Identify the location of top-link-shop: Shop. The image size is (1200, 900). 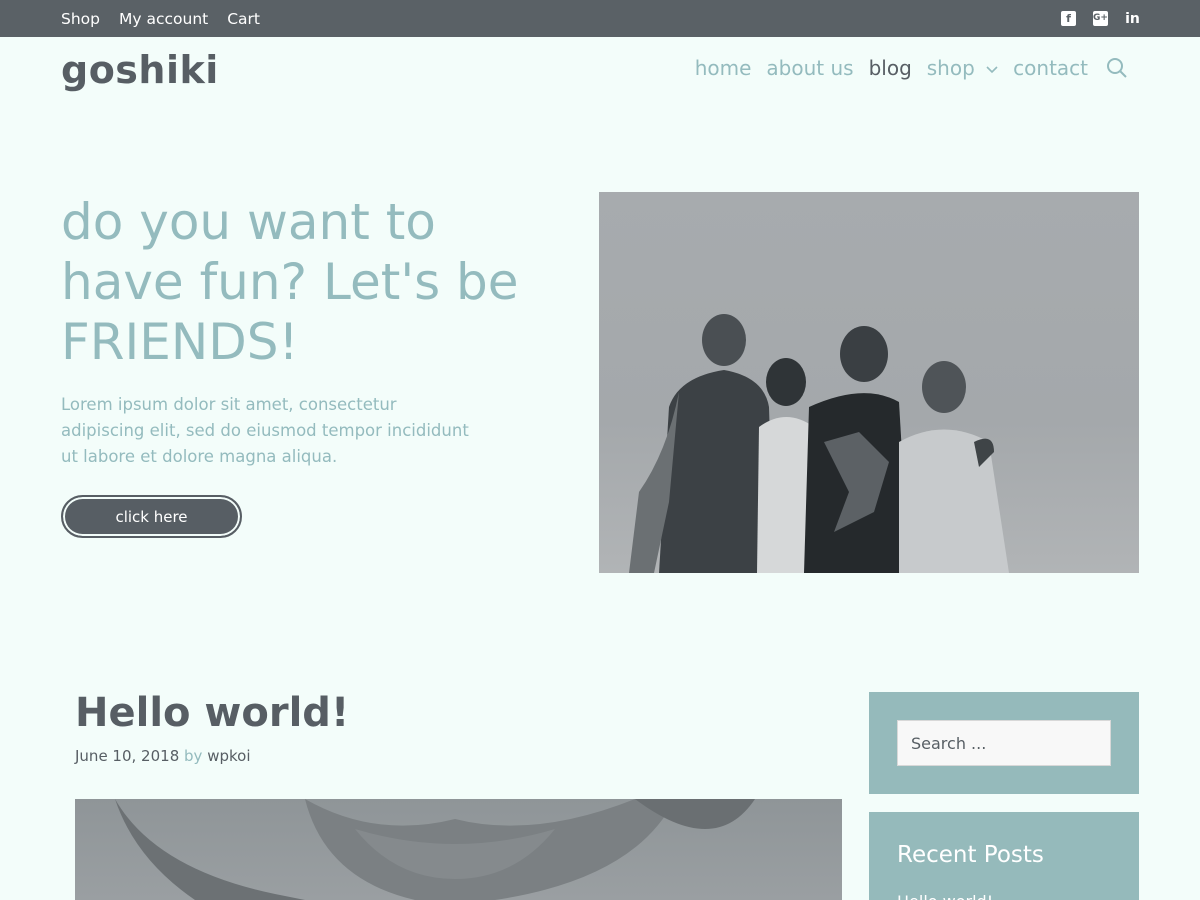
(80, 19).